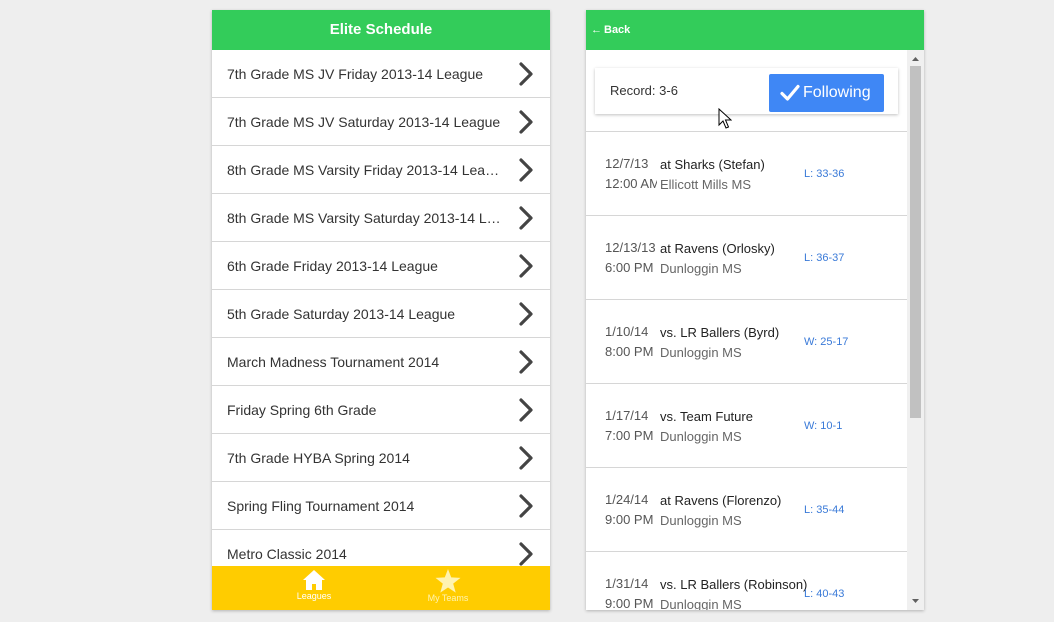 Image resolution: width=1054 pixels, height=622 pixels. Describe the element at coordinates (381, 30) in the screenshot. I see `page-title: Elite Schedule` at that location.